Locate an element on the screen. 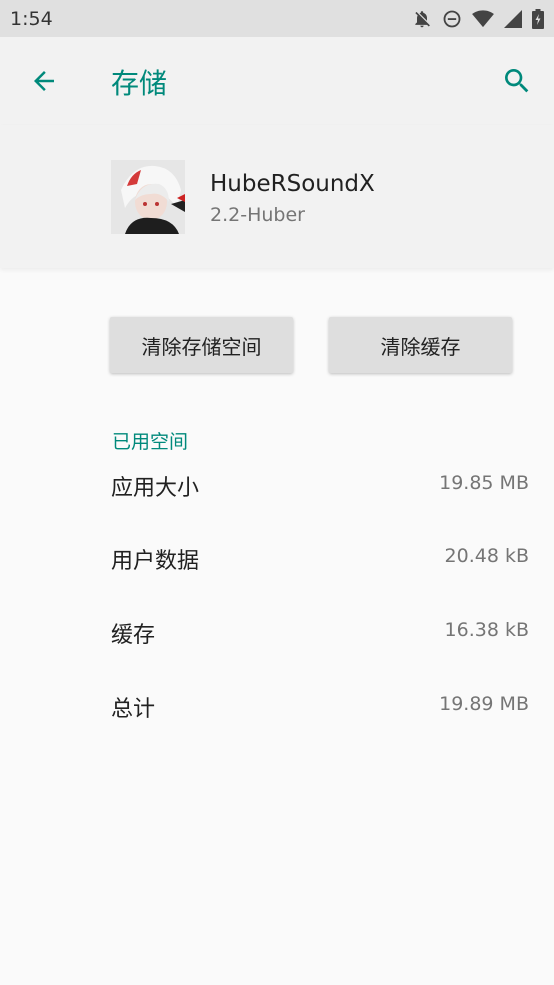  app-version: 2.2-Huber is located at coordinates (257, 215).